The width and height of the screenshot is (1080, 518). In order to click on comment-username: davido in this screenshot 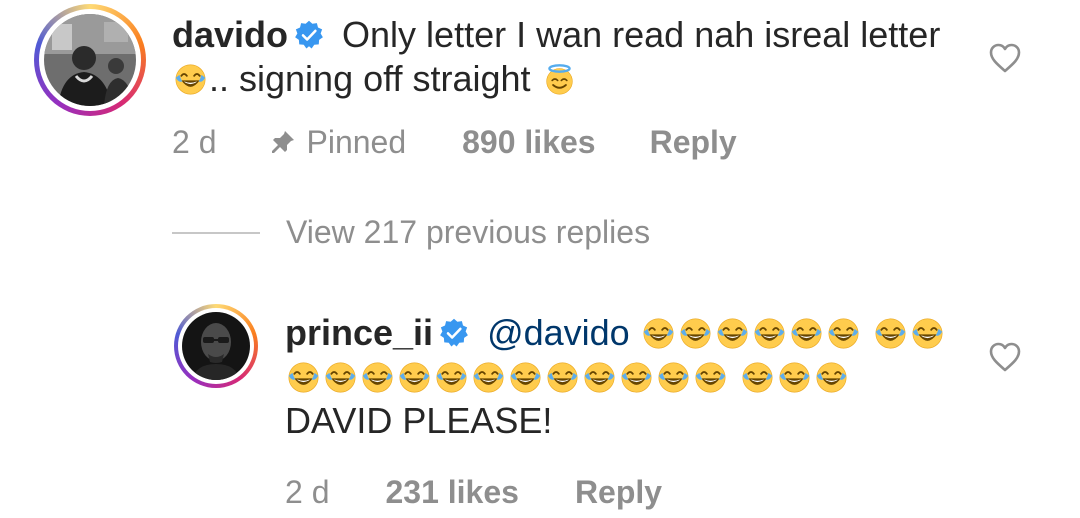, I will do `click(230, 34)`.